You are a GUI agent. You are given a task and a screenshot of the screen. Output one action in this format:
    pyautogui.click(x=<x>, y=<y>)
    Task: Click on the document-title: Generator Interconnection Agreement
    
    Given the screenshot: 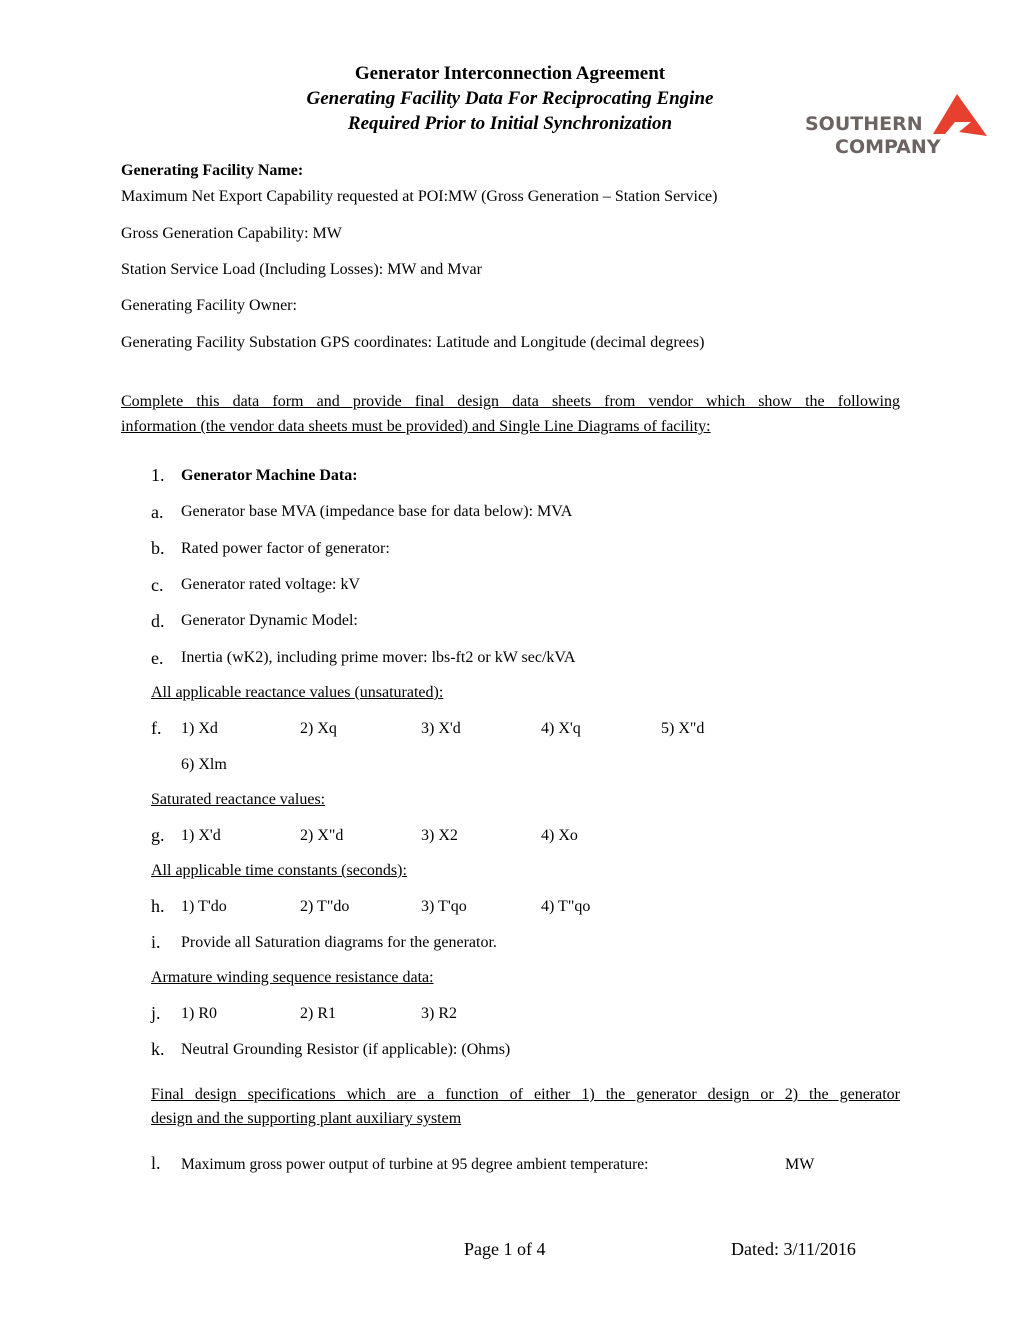 What is the action you would take?
    pyautogui.click(x=510, y=73)
    